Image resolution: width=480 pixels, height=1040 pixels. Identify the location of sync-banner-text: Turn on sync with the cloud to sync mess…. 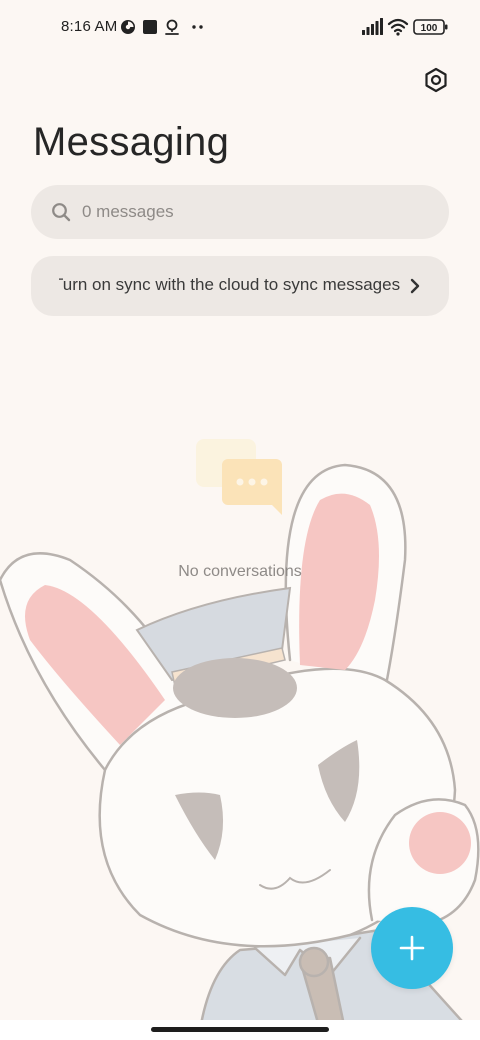
(230, 284).